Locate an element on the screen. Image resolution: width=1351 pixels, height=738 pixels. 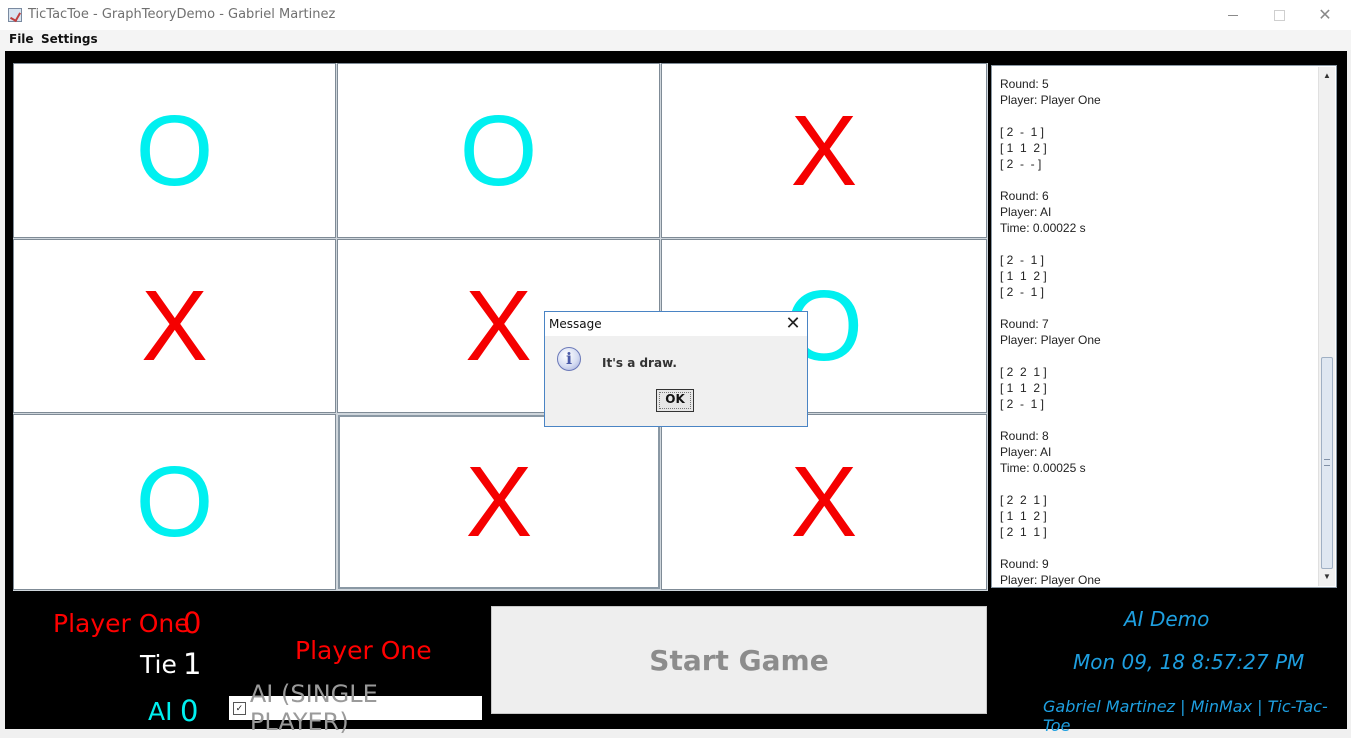
current-turn-label: Player One is located at coordinates (363, 650).